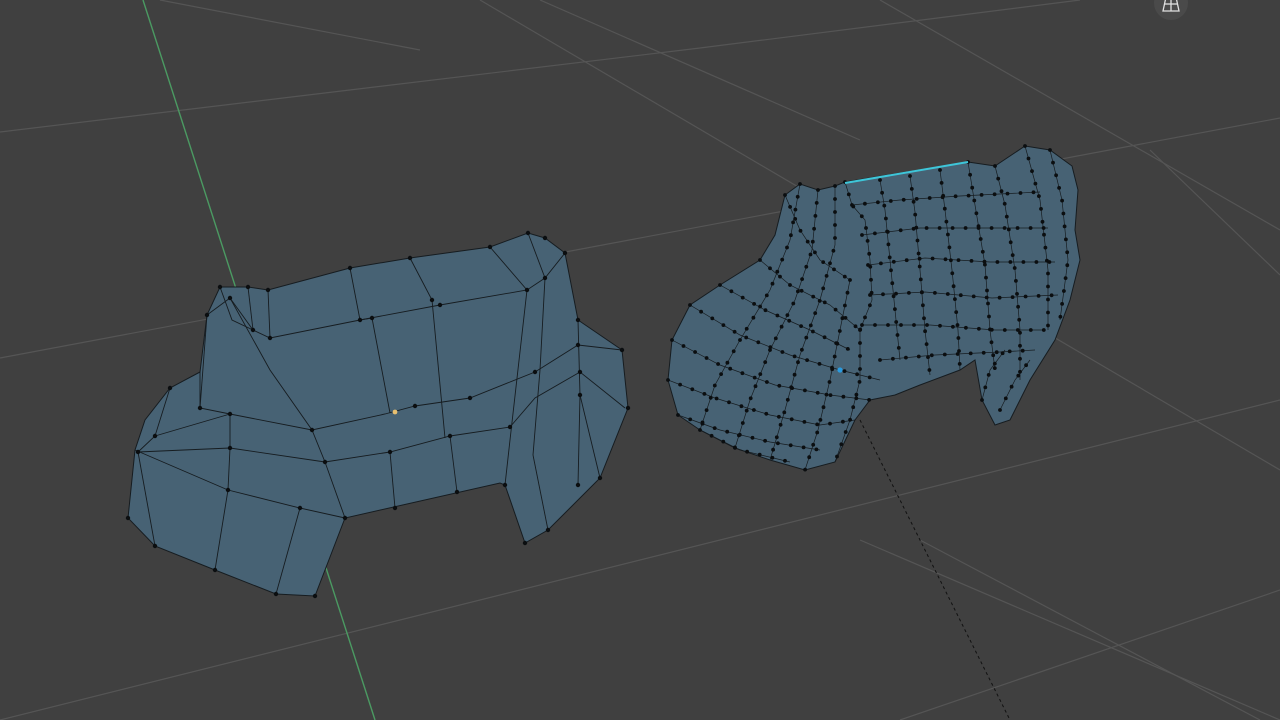  I want to click on subdivided-mesh, so click(873, 308).